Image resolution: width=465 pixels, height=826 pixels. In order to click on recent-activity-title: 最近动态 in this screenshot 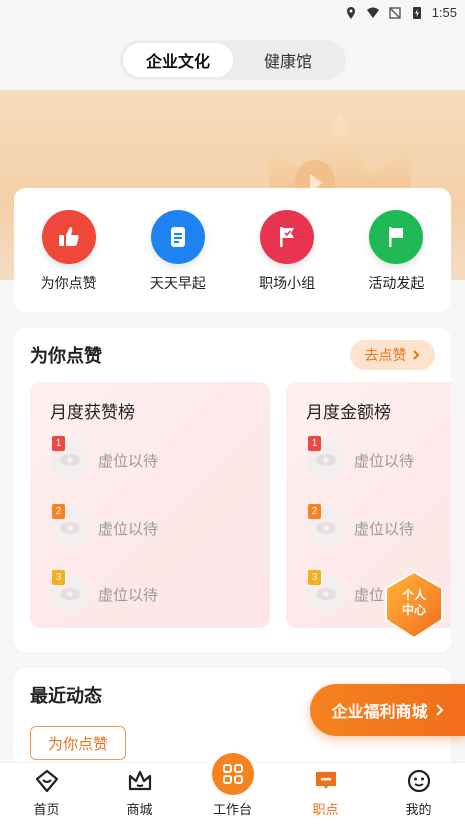, I will do `click(66, 696)`.